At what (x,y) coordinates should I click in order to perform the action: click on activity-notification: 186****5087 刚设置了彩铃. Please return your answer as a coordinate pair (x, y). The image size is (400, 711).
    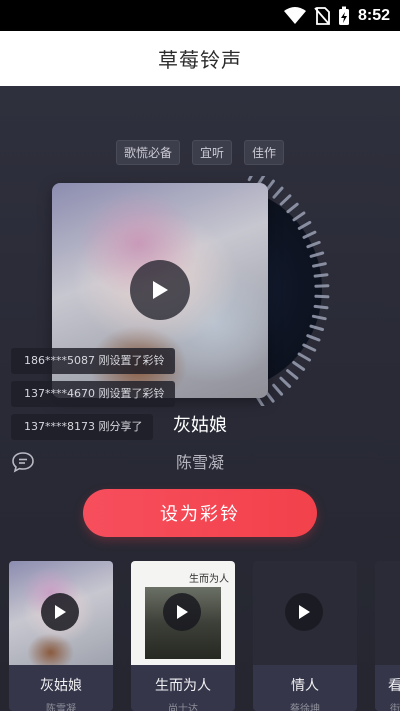
    Looking at the image, I should click on (93, 361).